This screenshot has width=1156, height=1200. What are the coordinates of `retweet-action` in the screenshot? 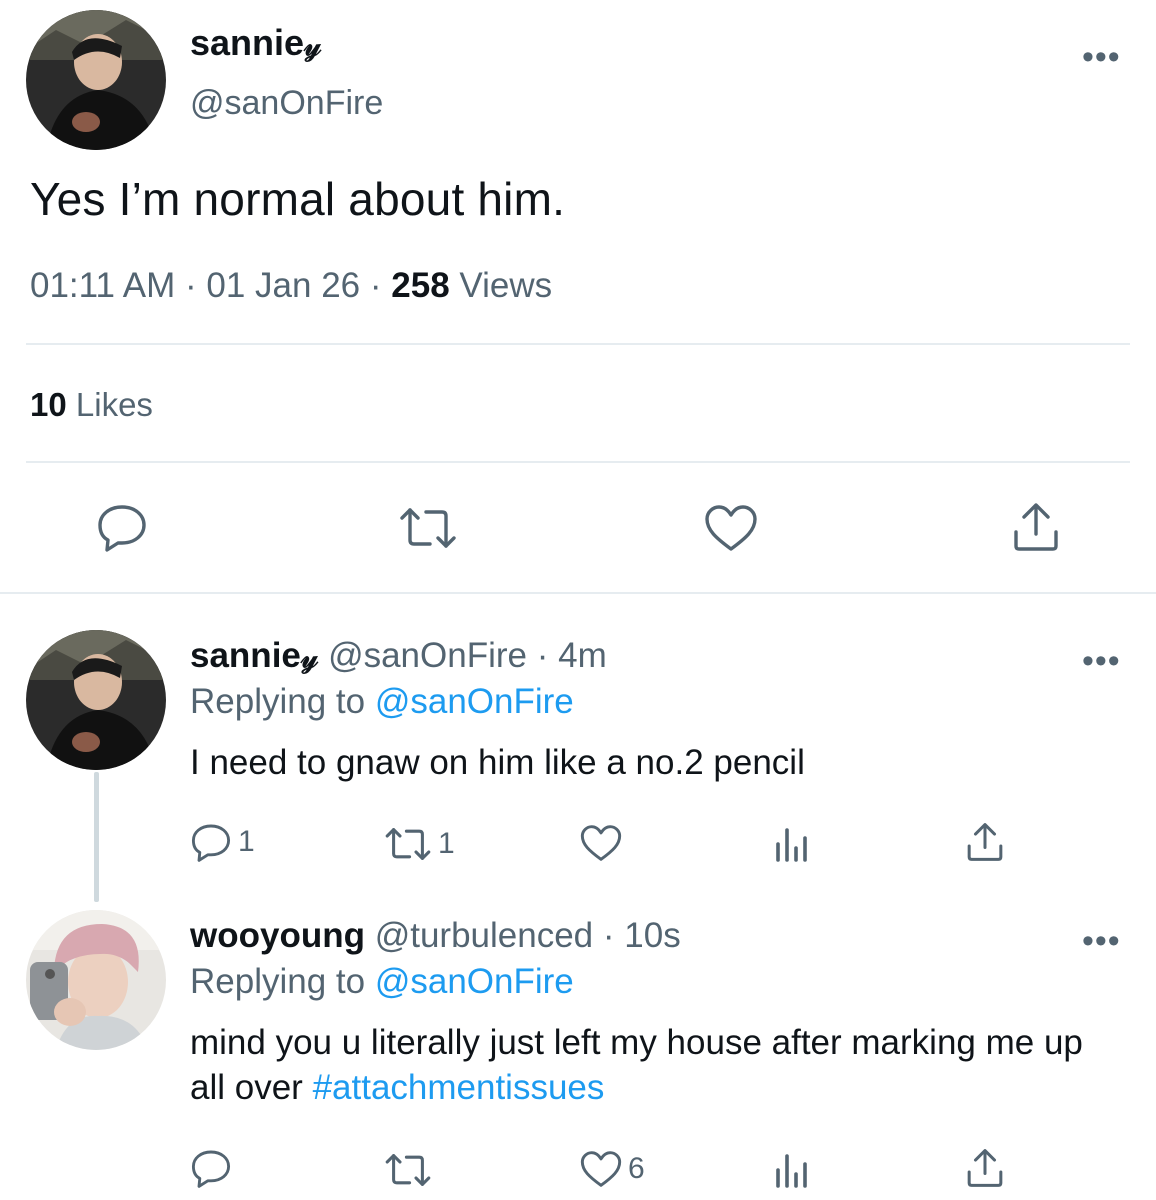 It's located at (411, 1170).